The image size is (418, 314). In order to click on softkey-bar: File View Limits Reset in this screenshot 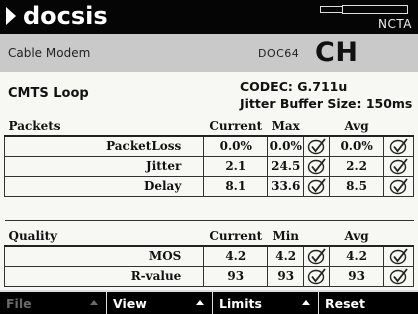, I will do `click(209, 302)`.